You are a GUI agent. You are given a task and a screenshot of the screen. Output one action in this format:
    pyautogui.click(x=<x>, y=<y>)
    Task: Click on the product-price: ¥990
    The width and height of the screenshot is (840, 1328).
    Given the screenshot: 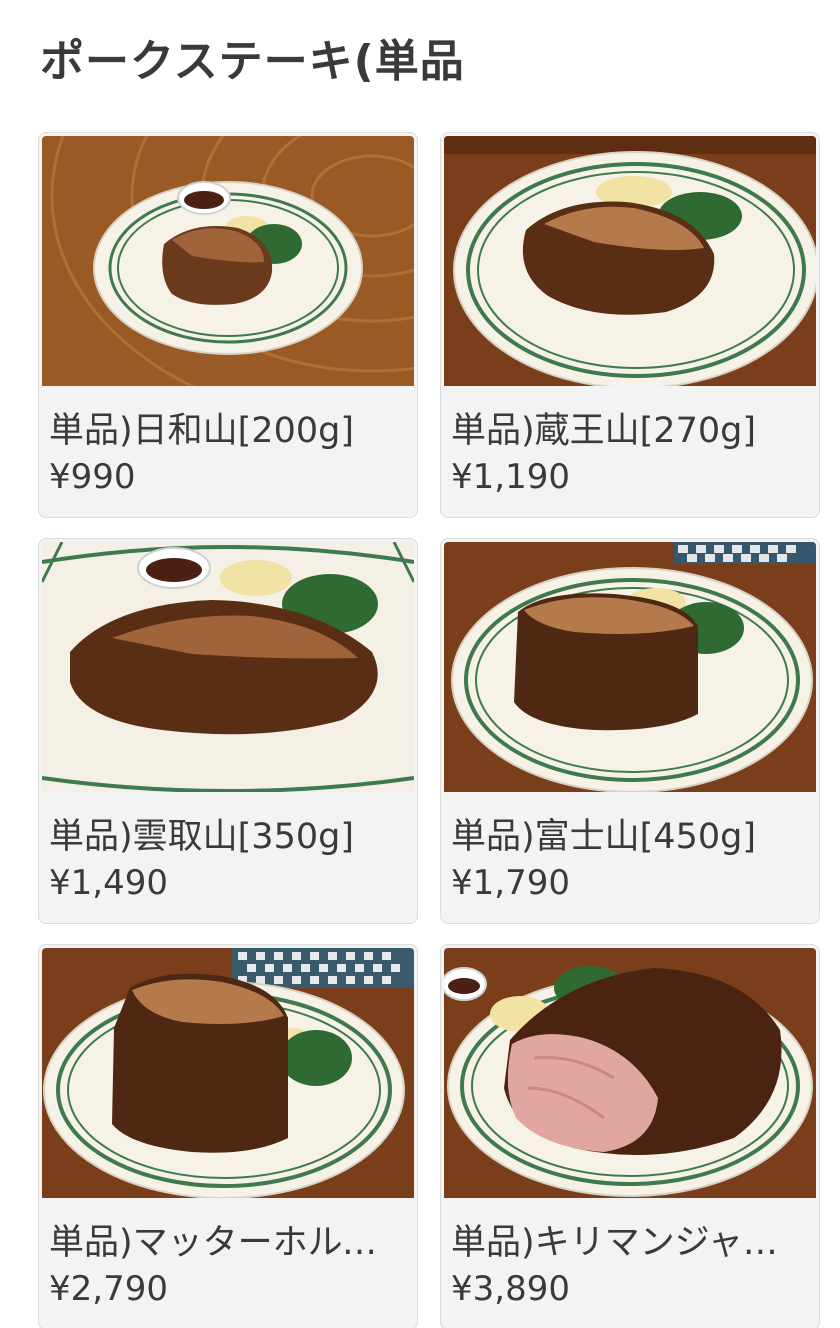 What is the action you would take?
    pyautogui.click(x=92, y=477)
    